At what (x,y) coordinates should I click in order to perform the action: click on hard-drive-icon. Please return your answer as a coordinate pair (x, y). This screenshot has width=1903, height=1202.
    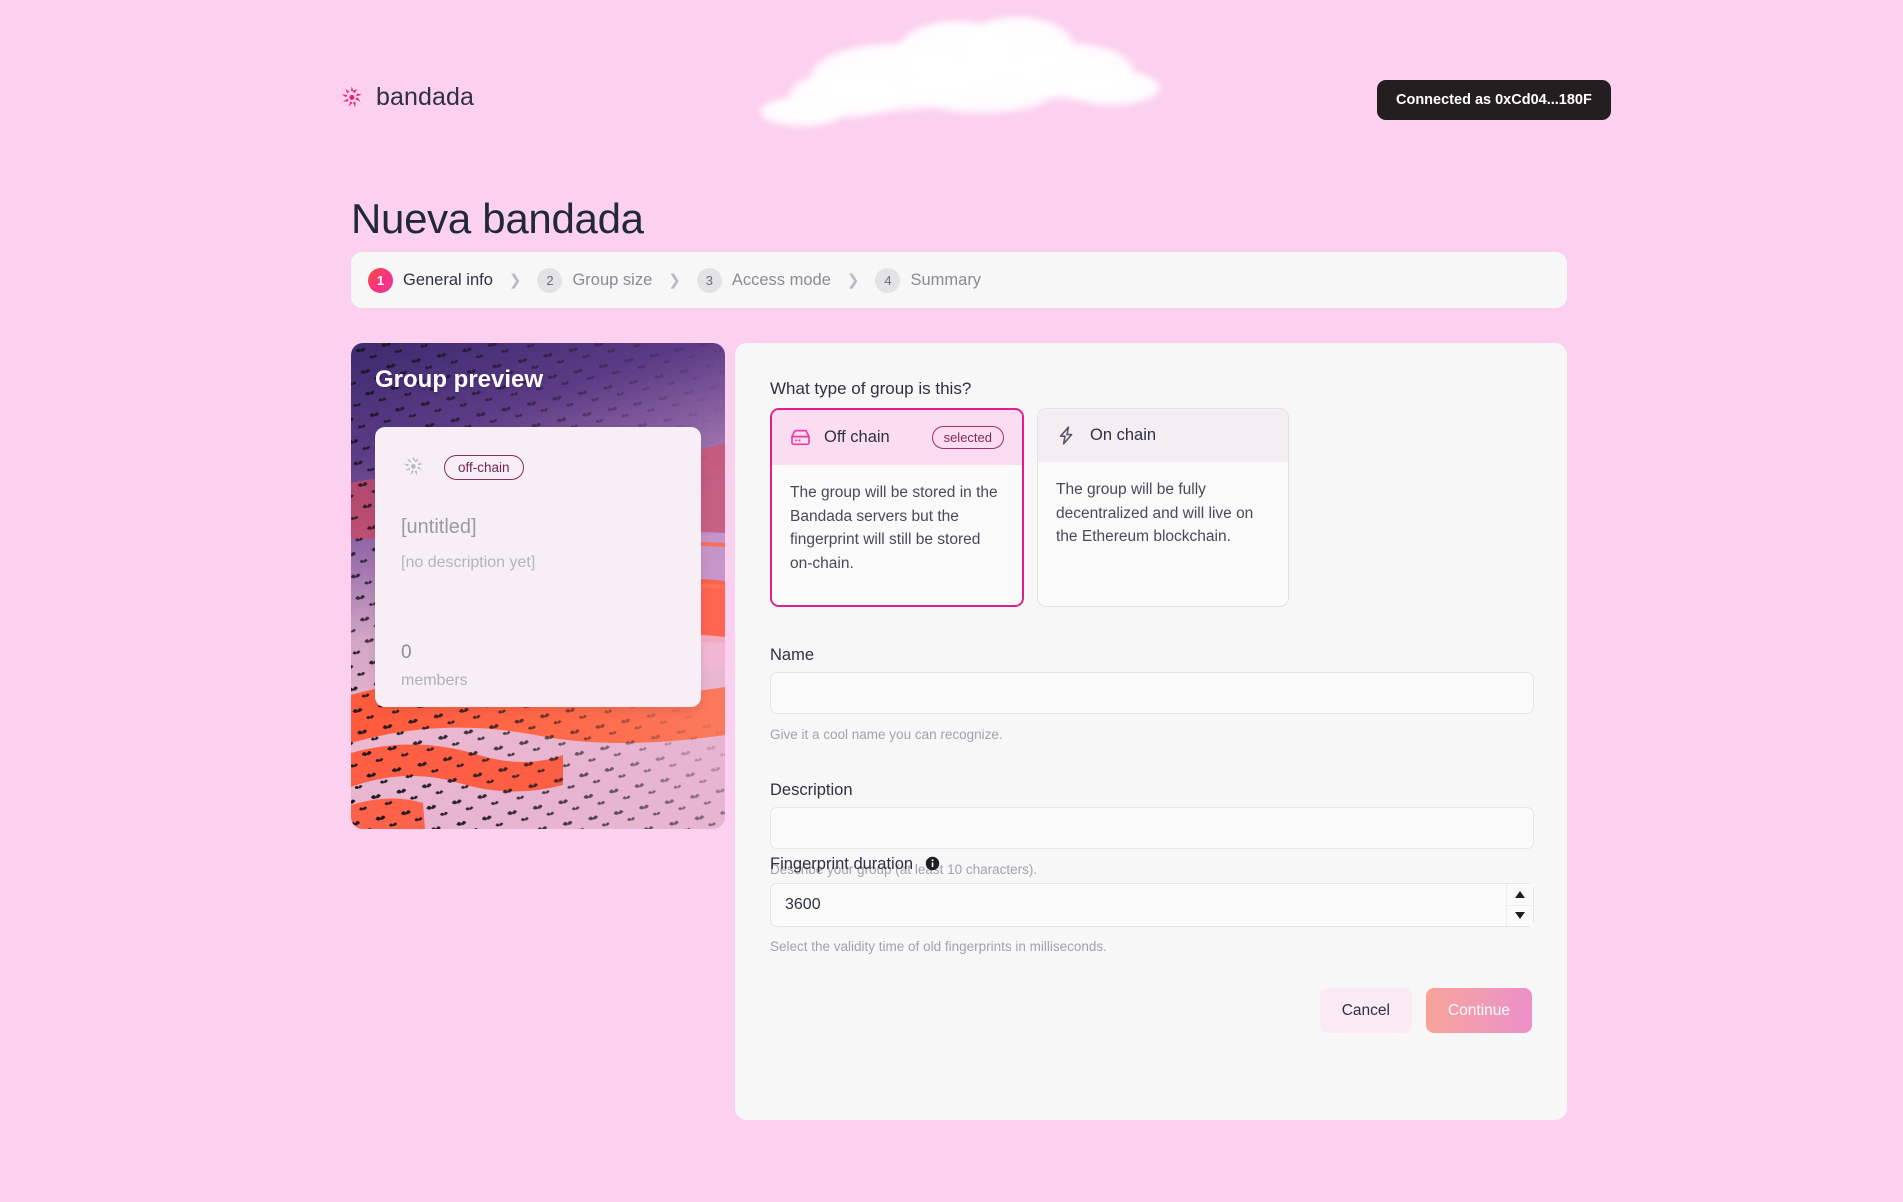
    Looking at the image, I should click on (800, 437).